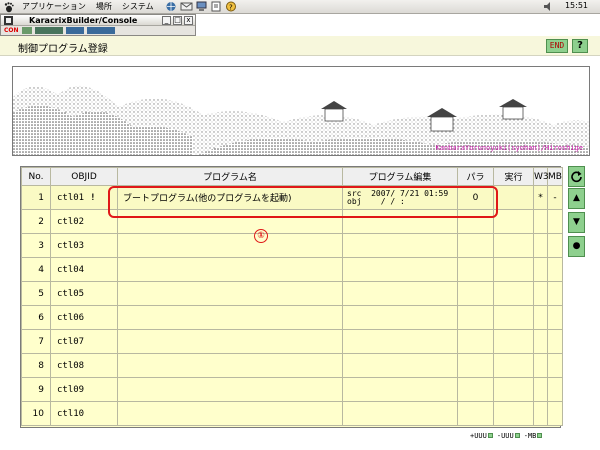  Describe the element at coordinates (84, 245) in the screenshot. I see `row-objid: ctl03` at that location.